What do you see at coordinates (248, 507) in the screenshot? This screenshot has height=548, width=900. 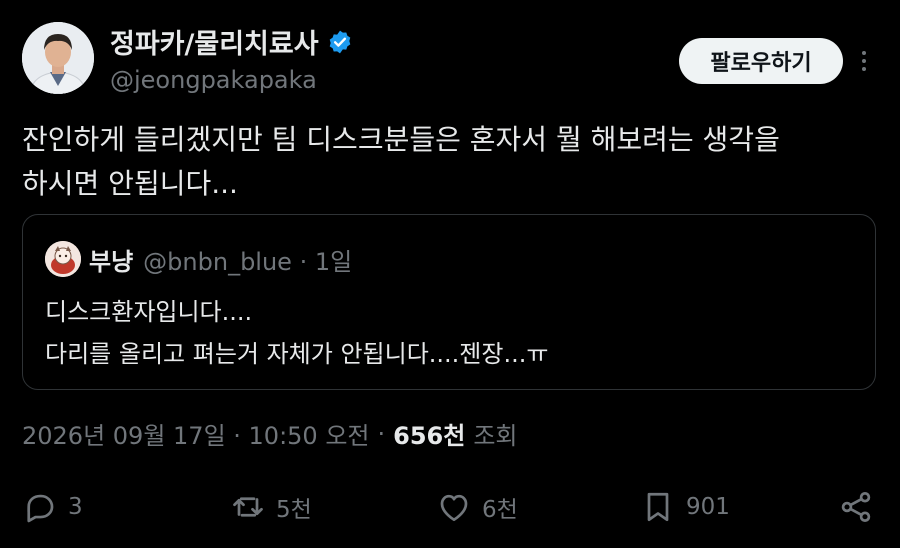 I see `retweet-icon` at bounding box center [248, 507].